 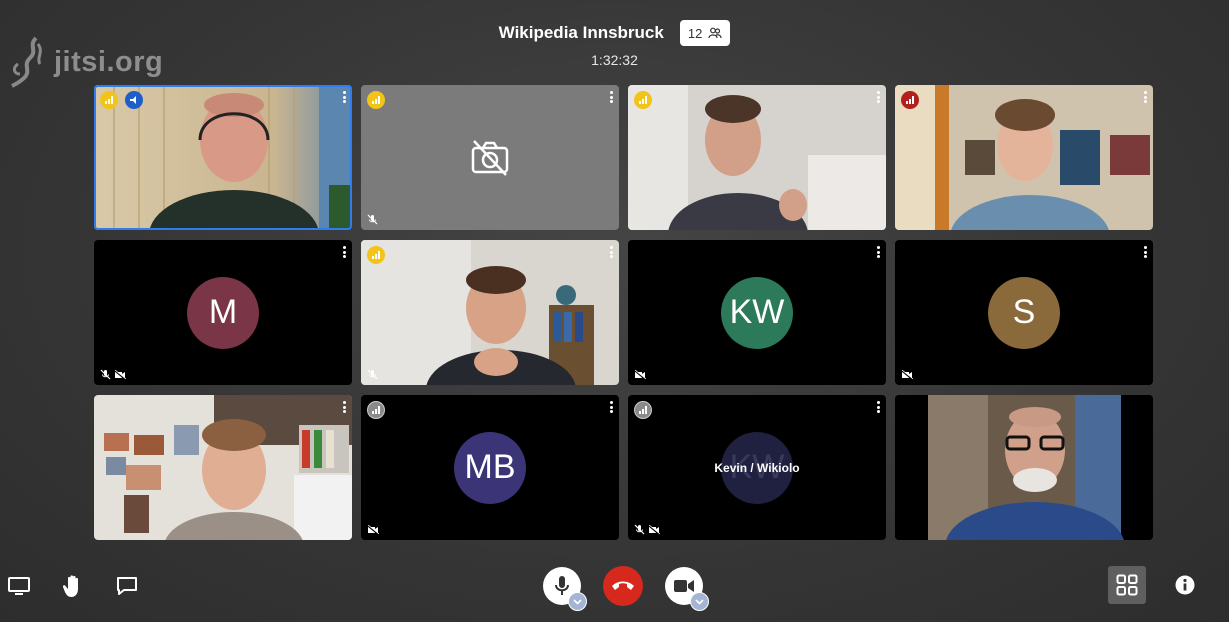 I want to click on camera-options-button, so click(x=699, y=601).